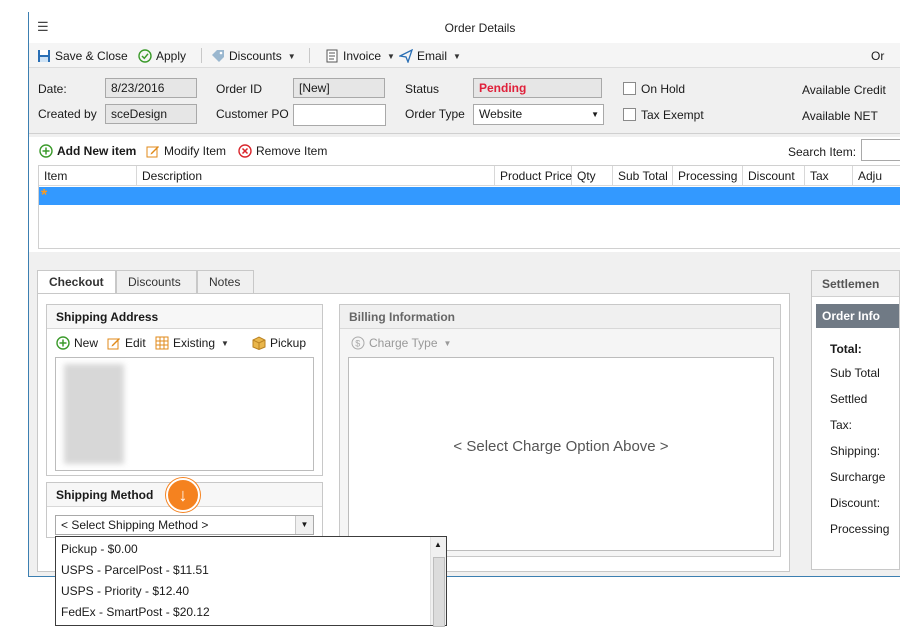  Describe the element at coordinates (99, 549) in the screenshot. I see `shipping-option-pickup: Pickup - $0.00` at that location.